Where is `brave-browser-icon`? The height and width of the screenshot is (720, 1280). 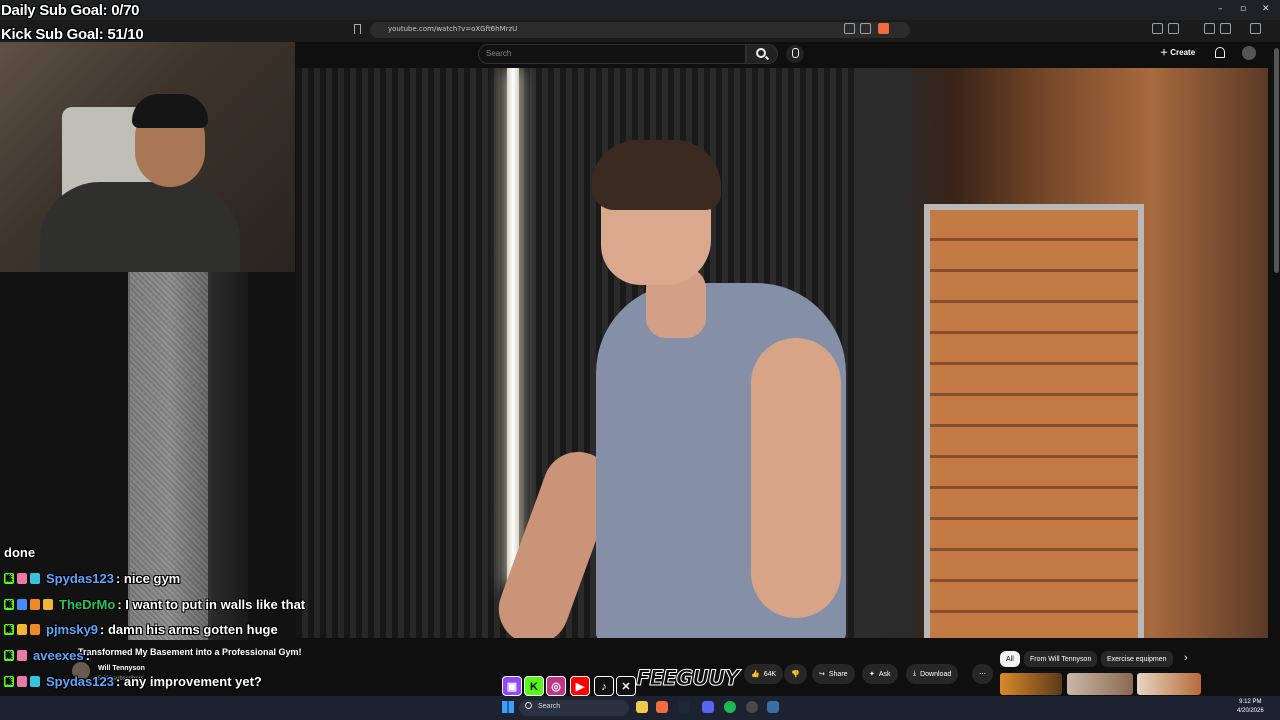
brave-browser-icon is located at coordinates (662, 707).